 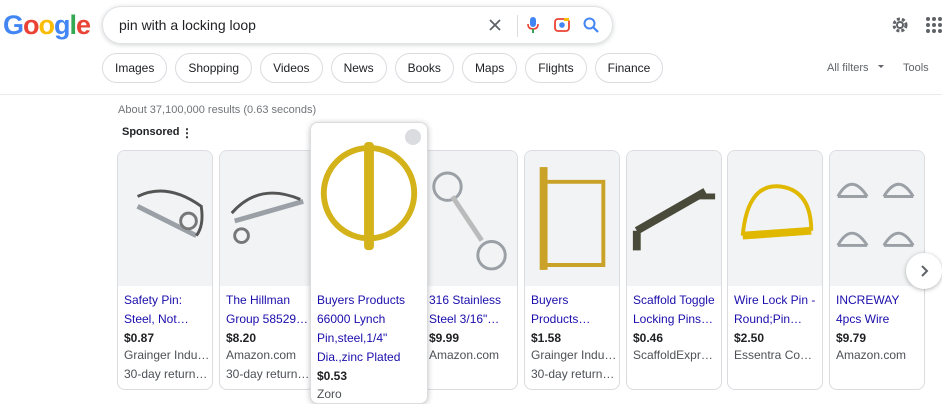 I want to click on product-price: $9.99, so click(x=444, y=338).